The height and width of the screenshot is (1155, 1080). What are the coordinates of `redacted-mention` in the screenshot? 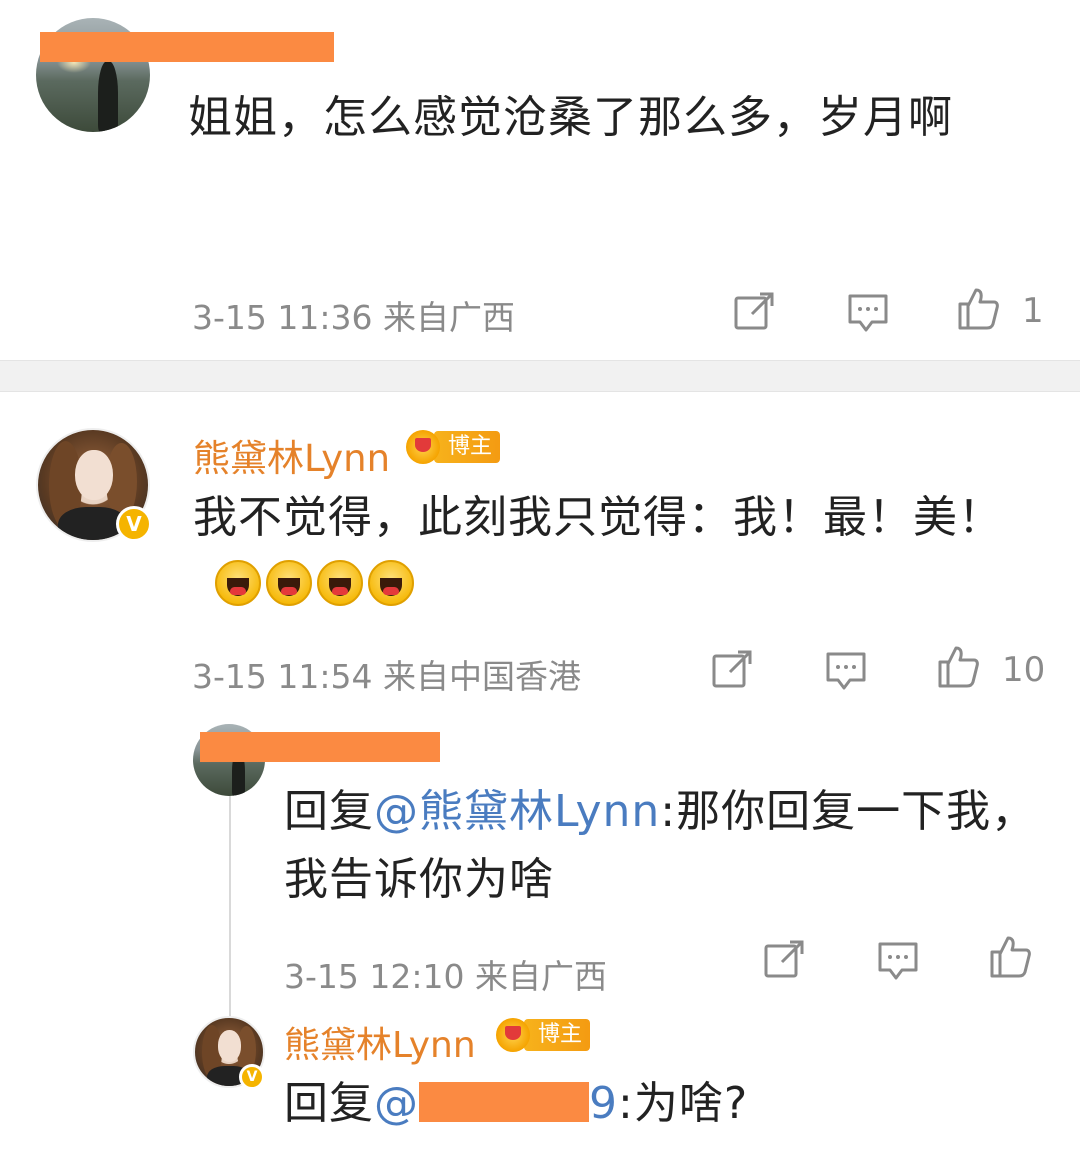 It's located at (504, 1102).